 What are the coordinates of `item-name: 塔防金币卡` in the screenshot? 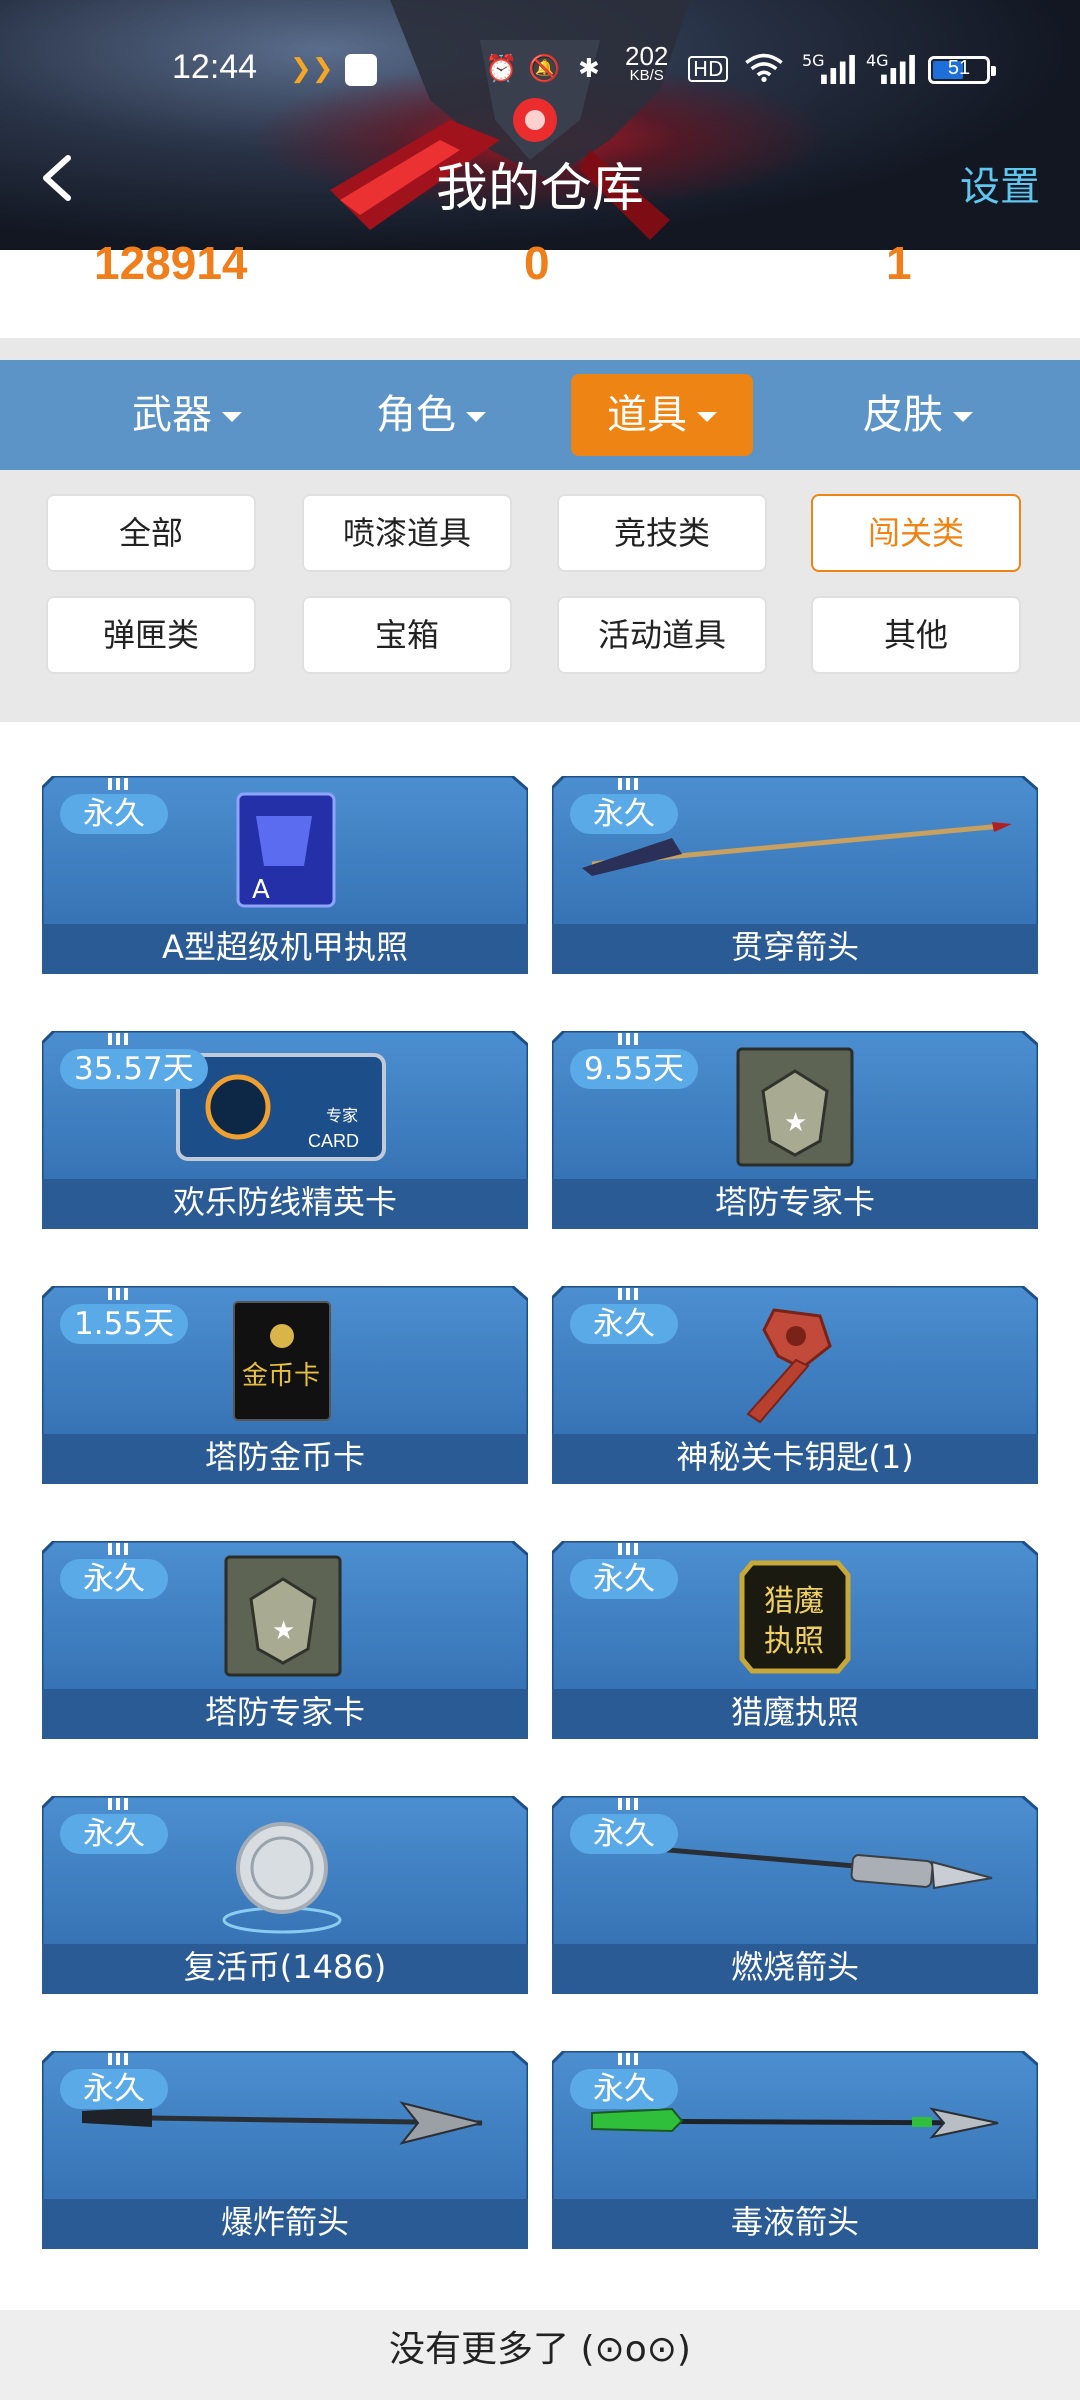 It's located at (284, 1457).